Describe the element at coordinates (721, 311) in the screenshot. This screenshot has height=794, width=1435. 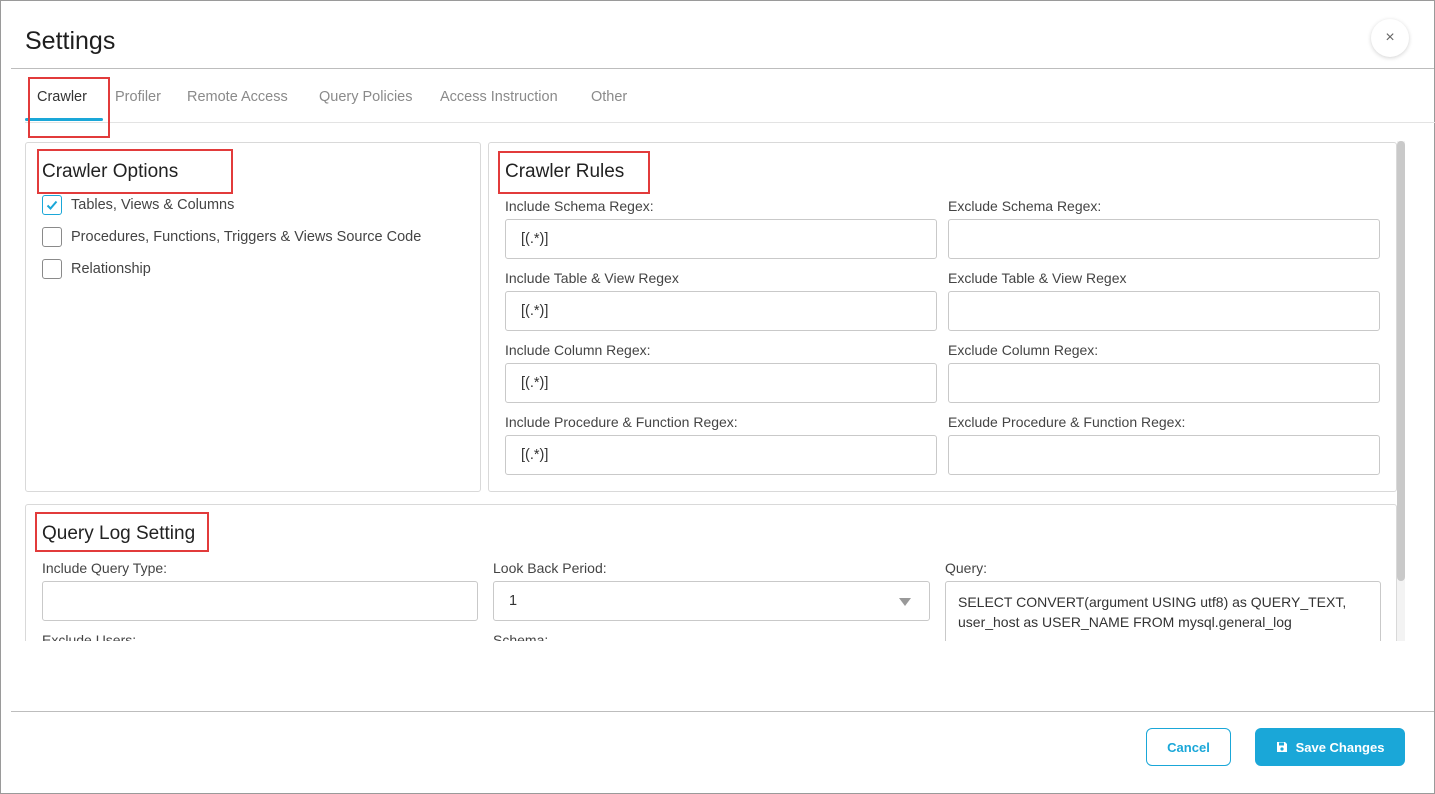
I see `include-table-input: [(.*)]` at that location.